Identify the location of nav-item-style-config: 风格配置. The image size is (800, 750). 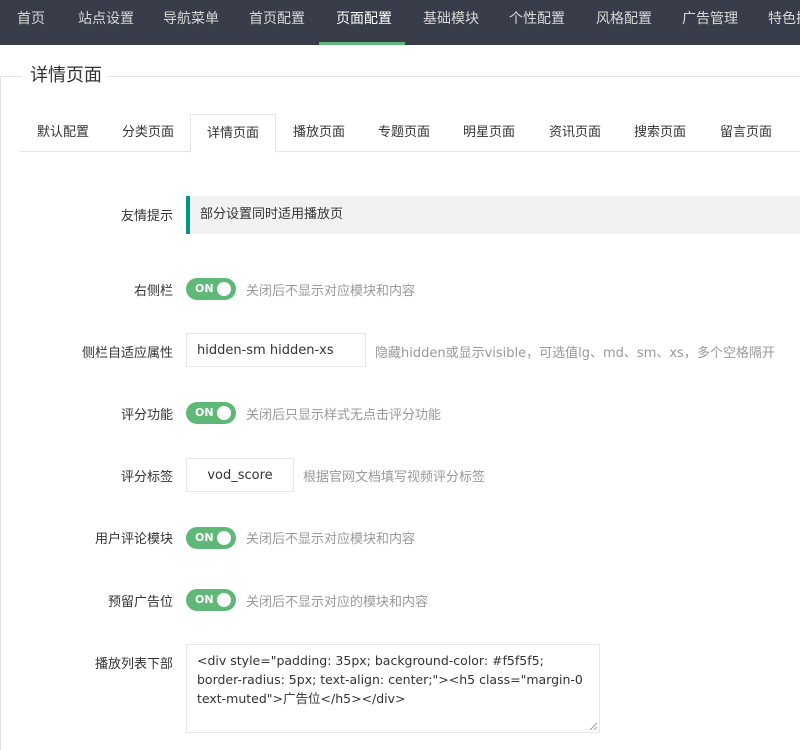
(624, 22).